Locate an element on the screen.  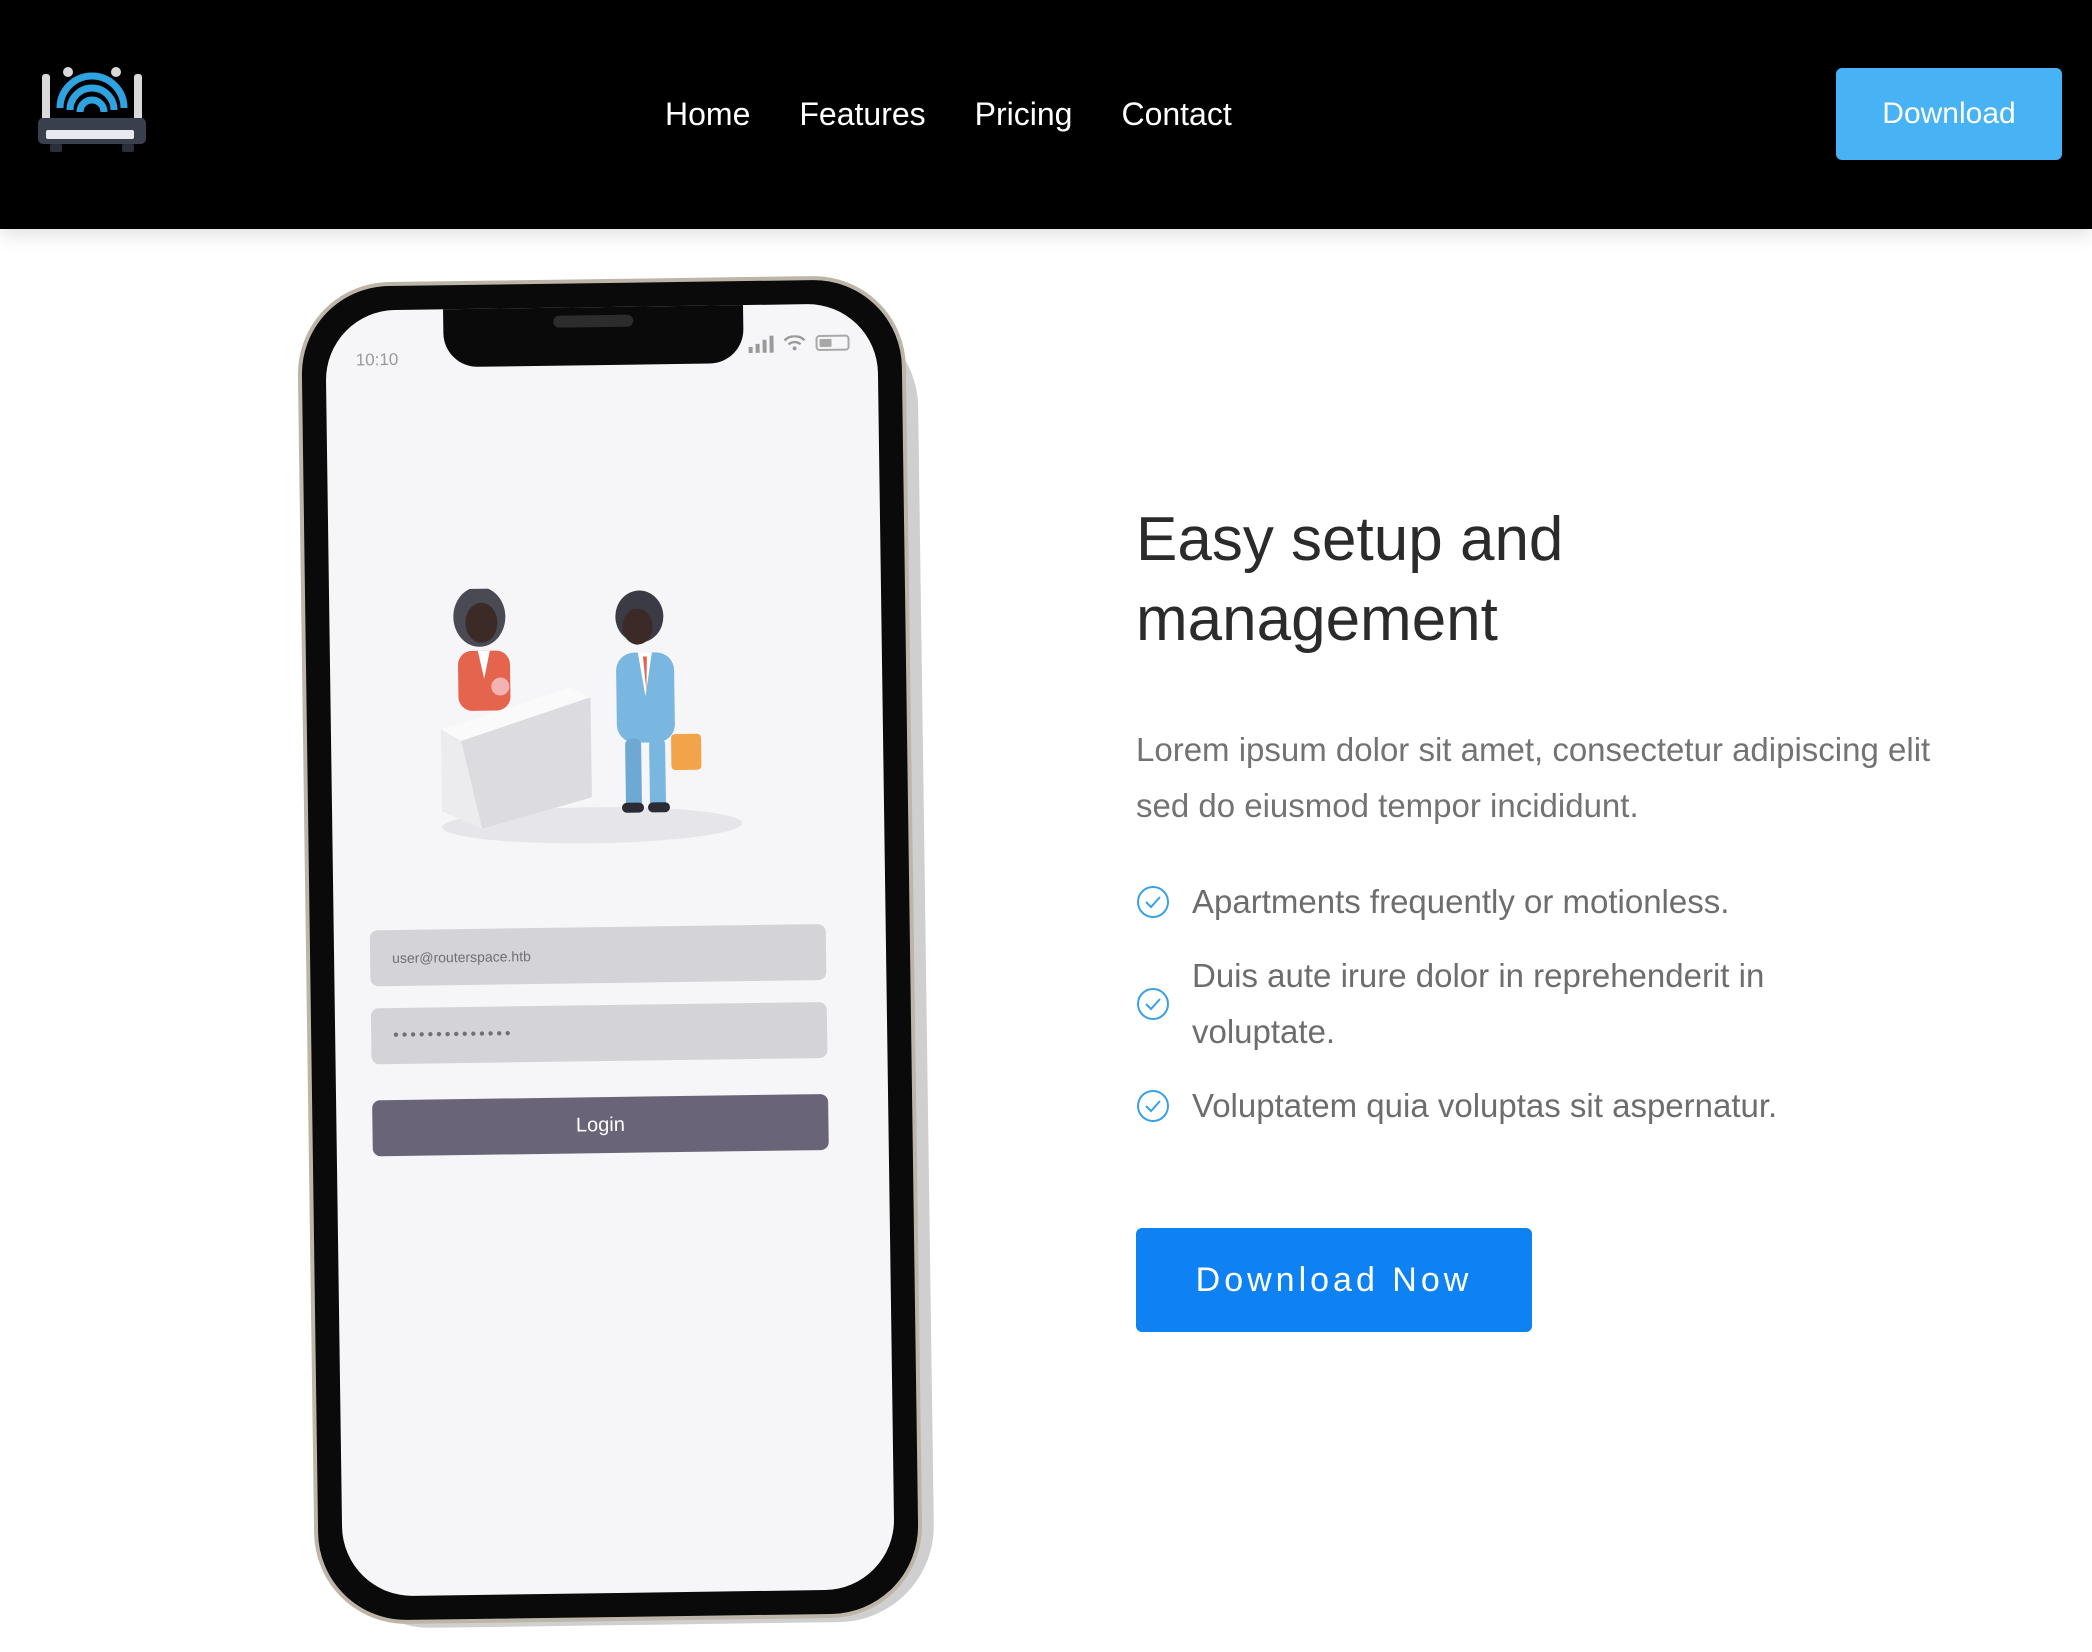
nav-pricing-link: Pricing is located at coordinates (1024, 114).